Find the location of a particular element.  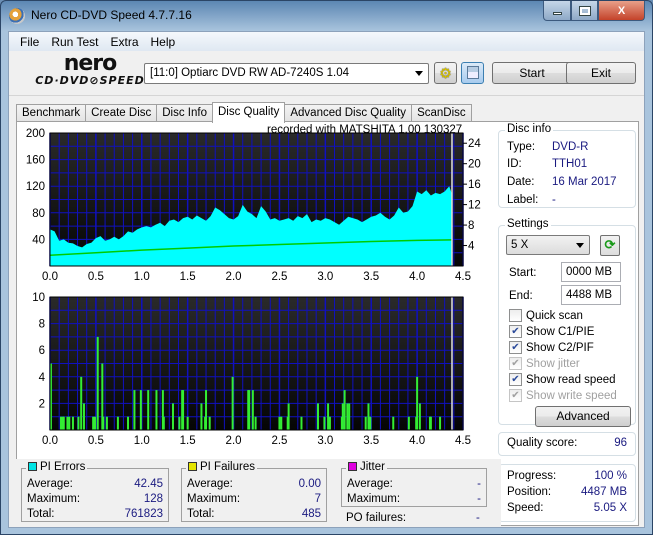

y-tick-label: 10 is located at coordinates (38, 298).